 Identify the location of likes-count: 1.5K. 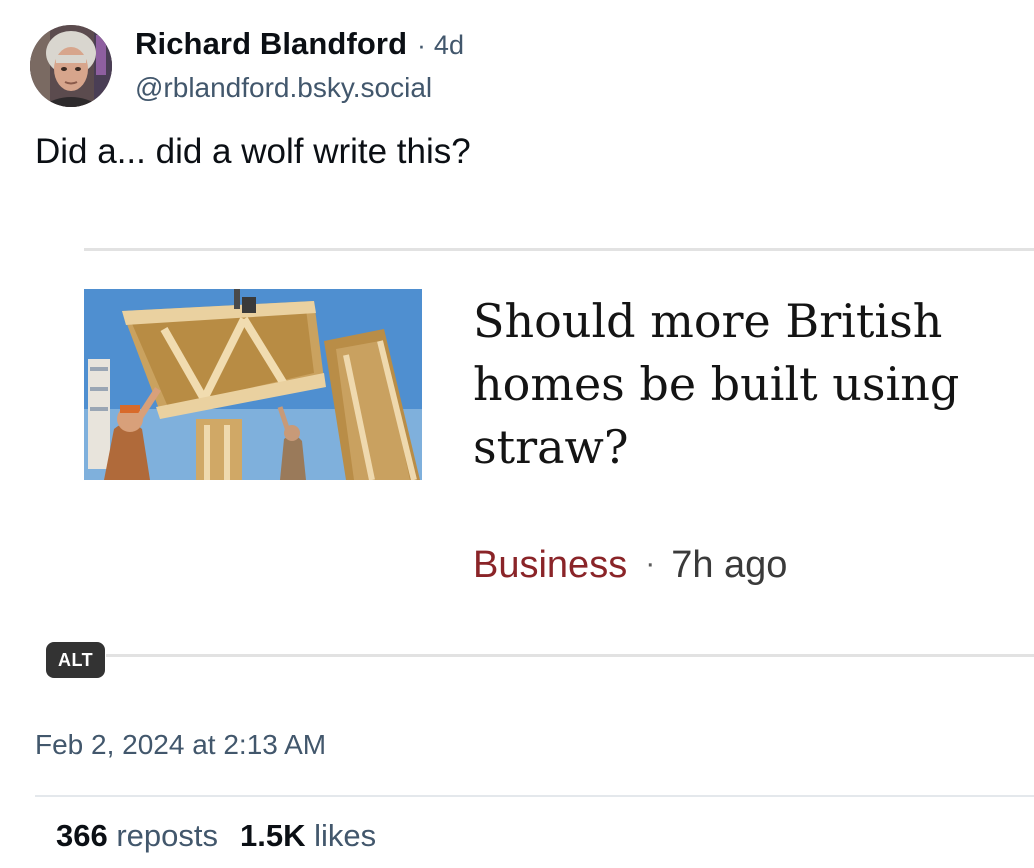
(273, 835).